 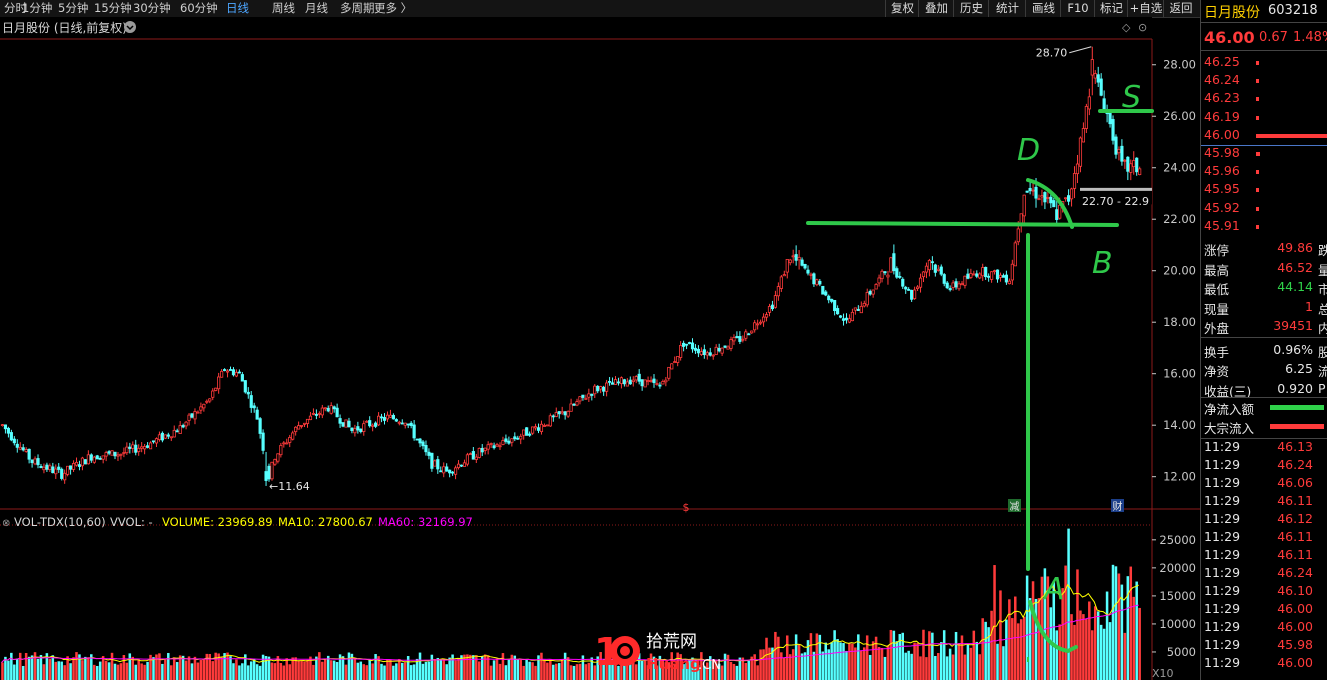 What do you see at coordinates (671, 642) in the screenshot?
I see `svg-text: 拾荒网` at bounding box center [671, 642].